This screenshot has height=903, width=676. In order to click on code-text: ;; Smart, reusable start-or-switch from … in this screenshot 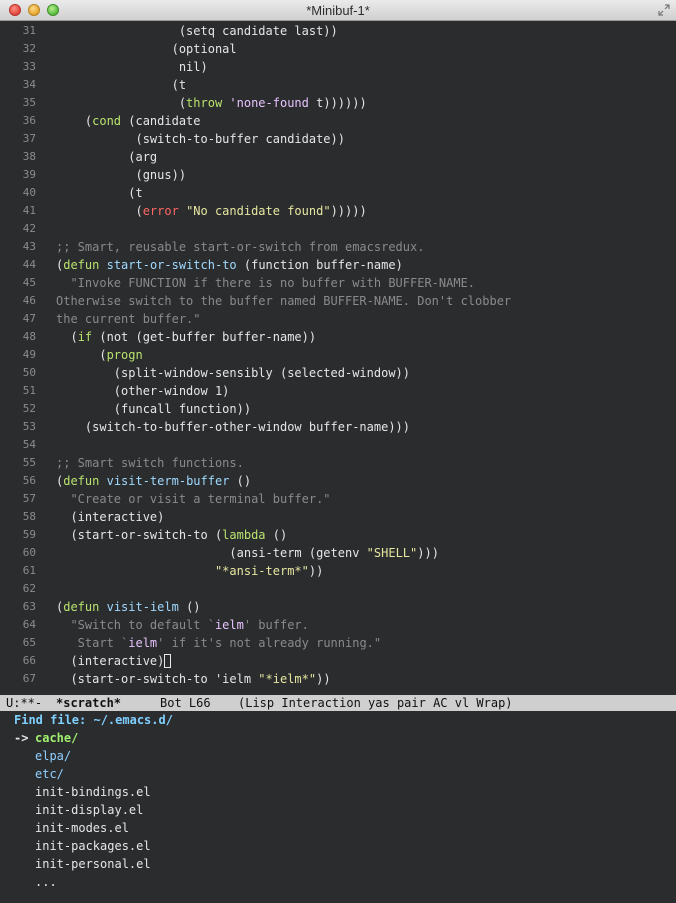, I will do `click(240, 247)`.